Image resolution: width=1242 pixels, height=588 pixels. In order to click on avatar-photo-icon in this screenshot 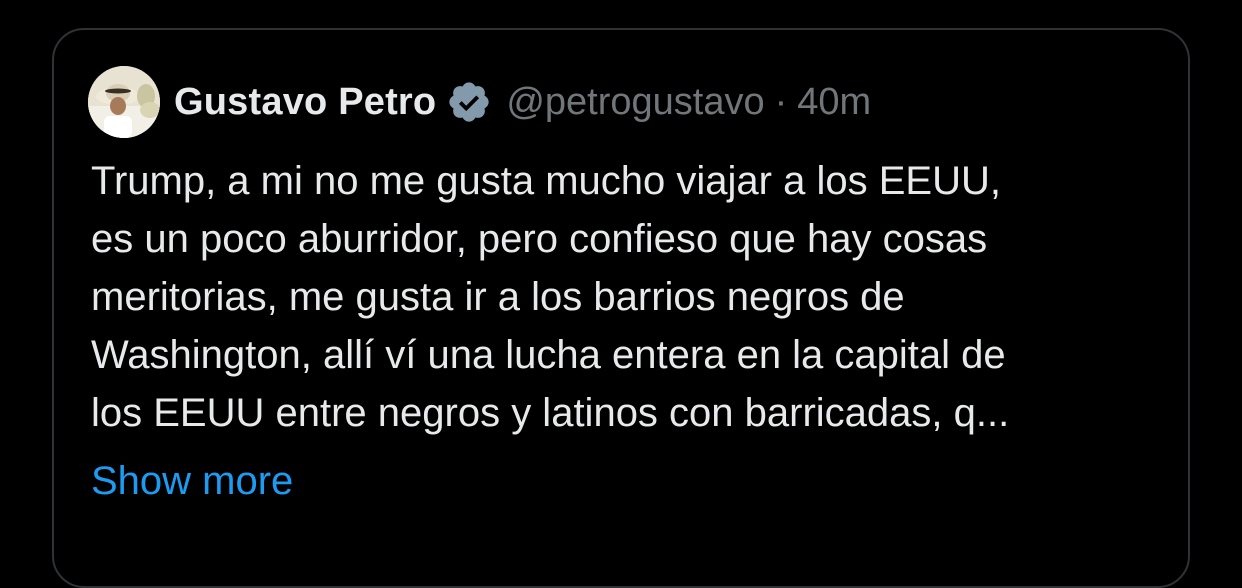, I will do `click(124, 102)`.